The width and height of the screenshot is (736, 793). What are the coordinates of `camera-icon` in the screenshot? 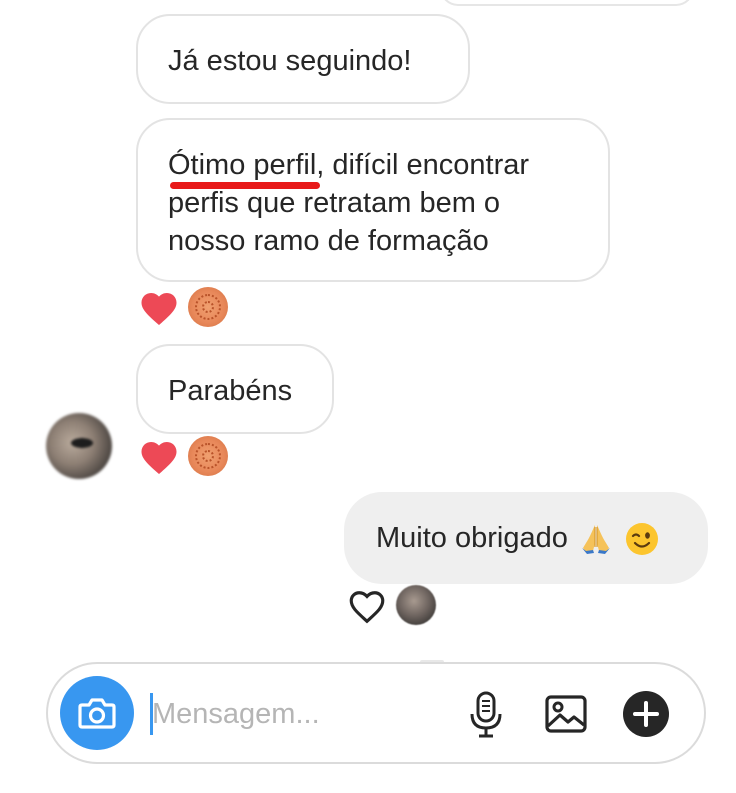 It's located at (97, 713).